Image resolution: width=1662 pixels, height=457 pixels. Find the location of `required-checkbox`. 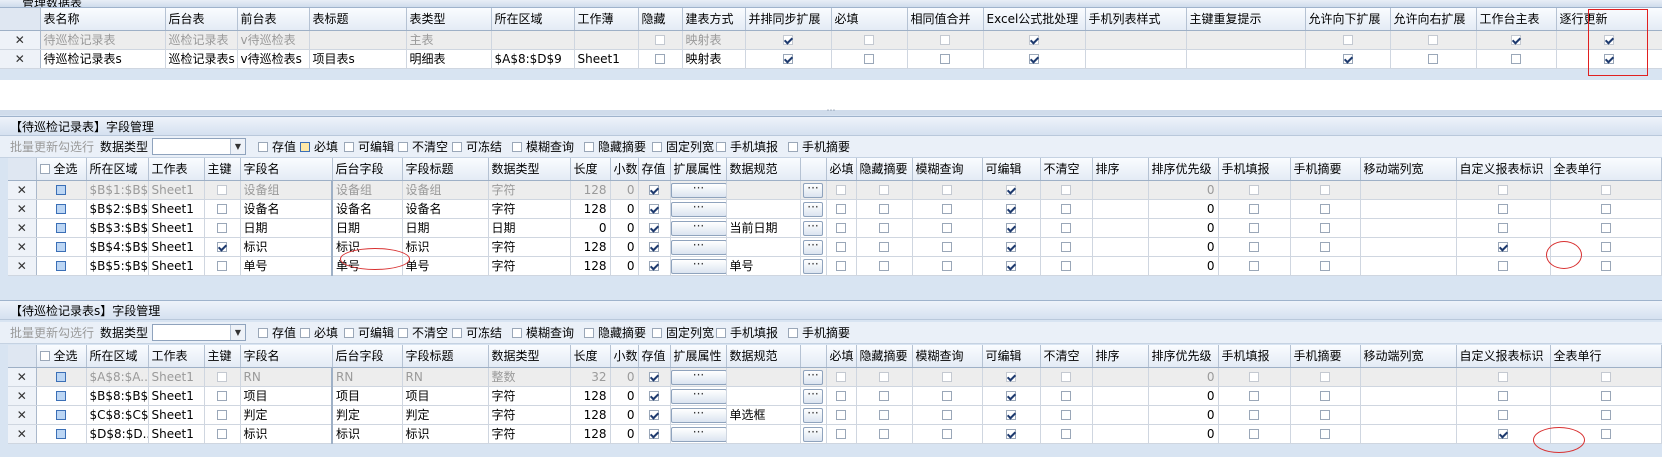

required-checkbox is located at coordinates (841, 209).